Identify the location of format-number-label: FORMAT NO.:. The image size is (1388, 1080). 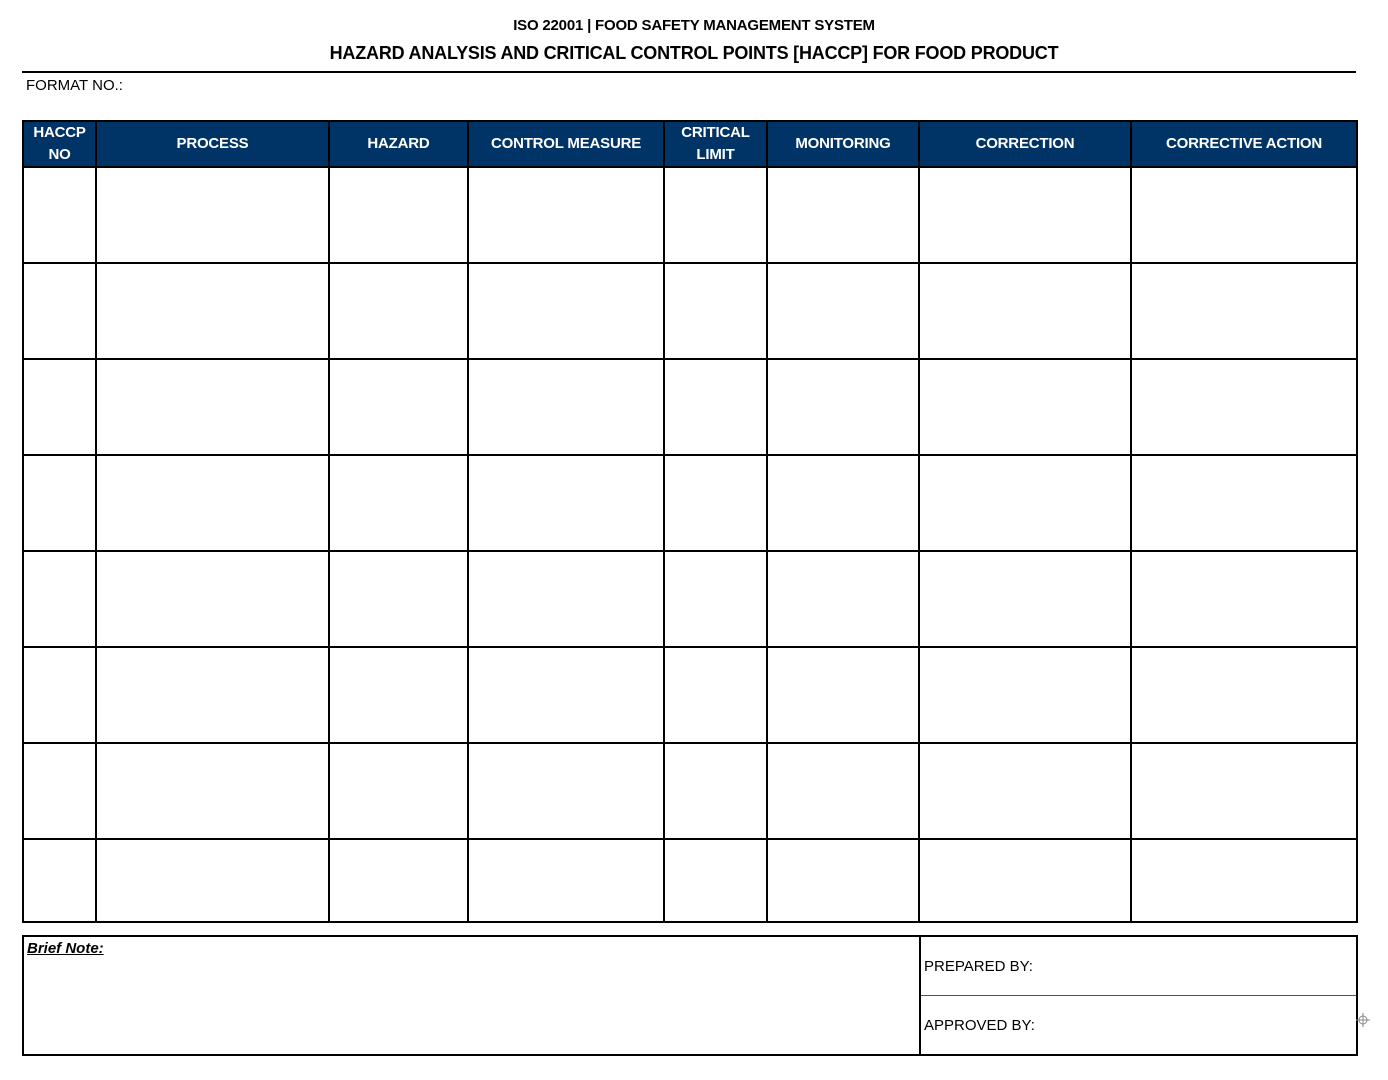
(74, 85).